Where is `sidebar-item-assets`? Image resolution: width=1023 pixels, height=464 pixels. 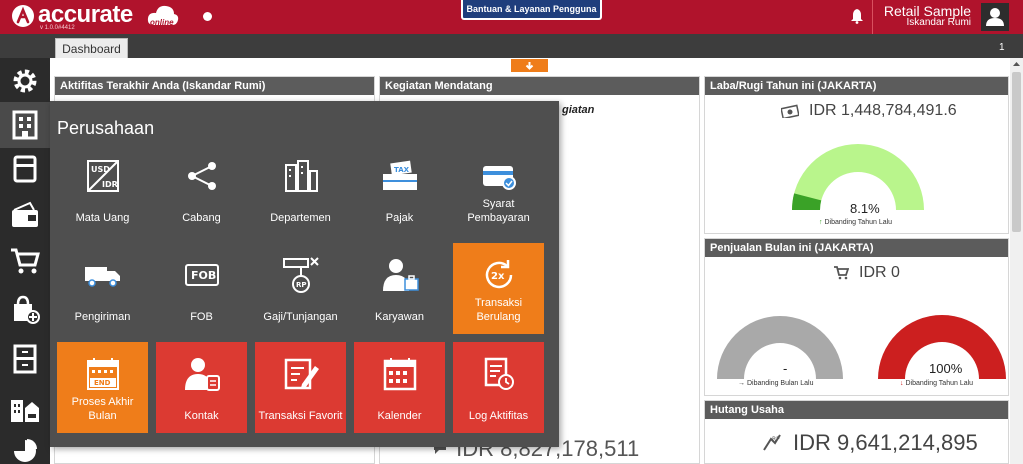 sidebar-item-assets is located at coordinates (25, 409).